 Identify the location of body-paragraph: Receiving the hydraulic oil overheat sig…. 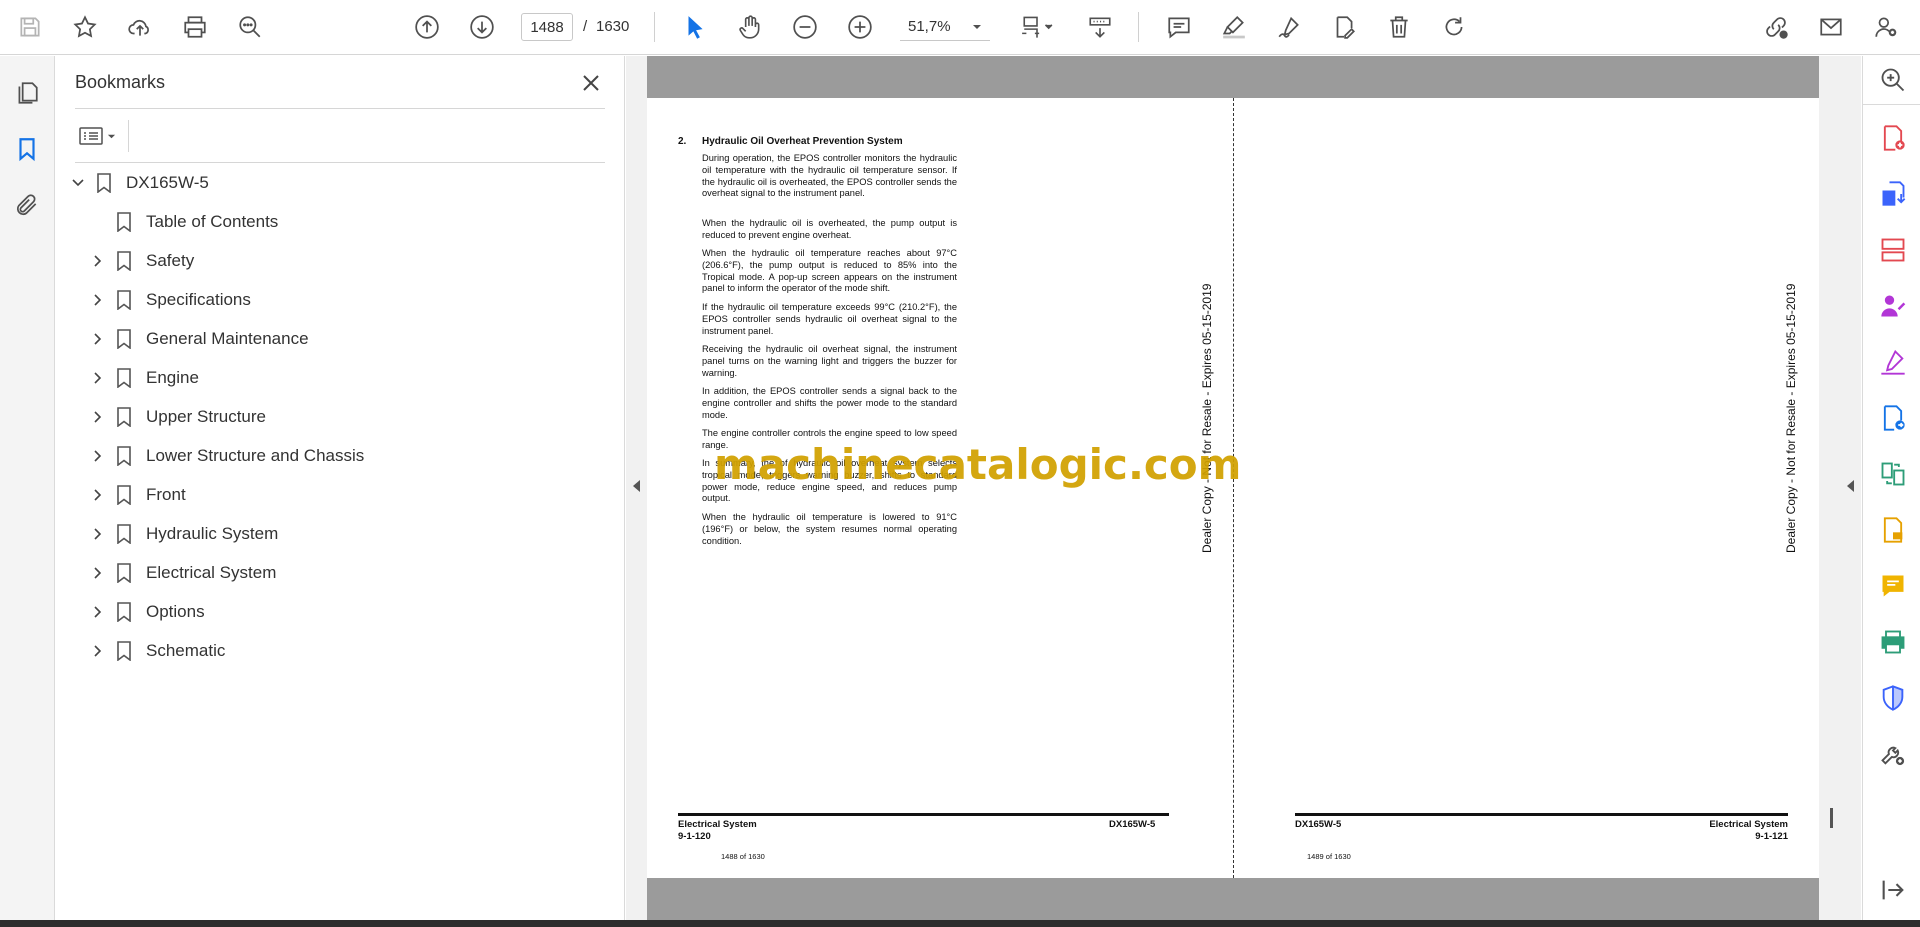
(829, 361).